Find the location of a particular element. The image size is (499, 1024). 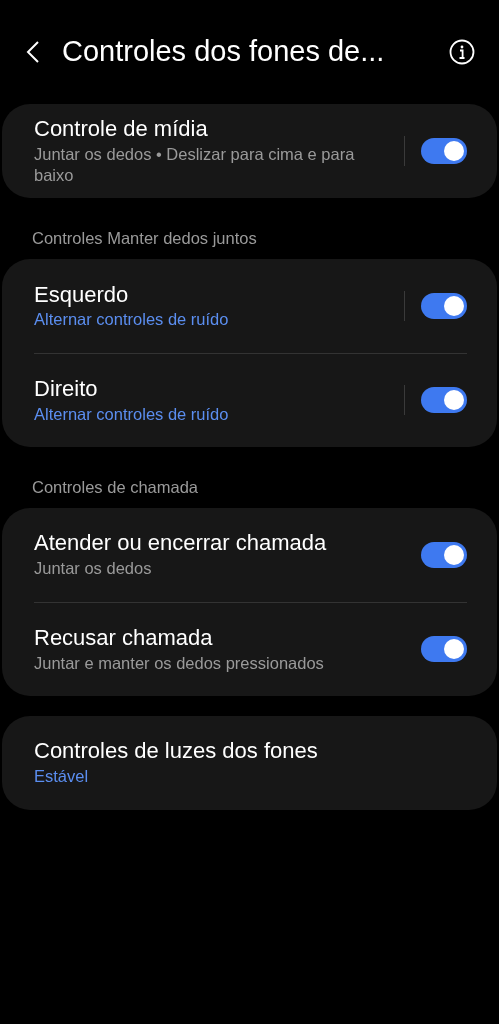

back-icon is located at coordinates (33, 52).